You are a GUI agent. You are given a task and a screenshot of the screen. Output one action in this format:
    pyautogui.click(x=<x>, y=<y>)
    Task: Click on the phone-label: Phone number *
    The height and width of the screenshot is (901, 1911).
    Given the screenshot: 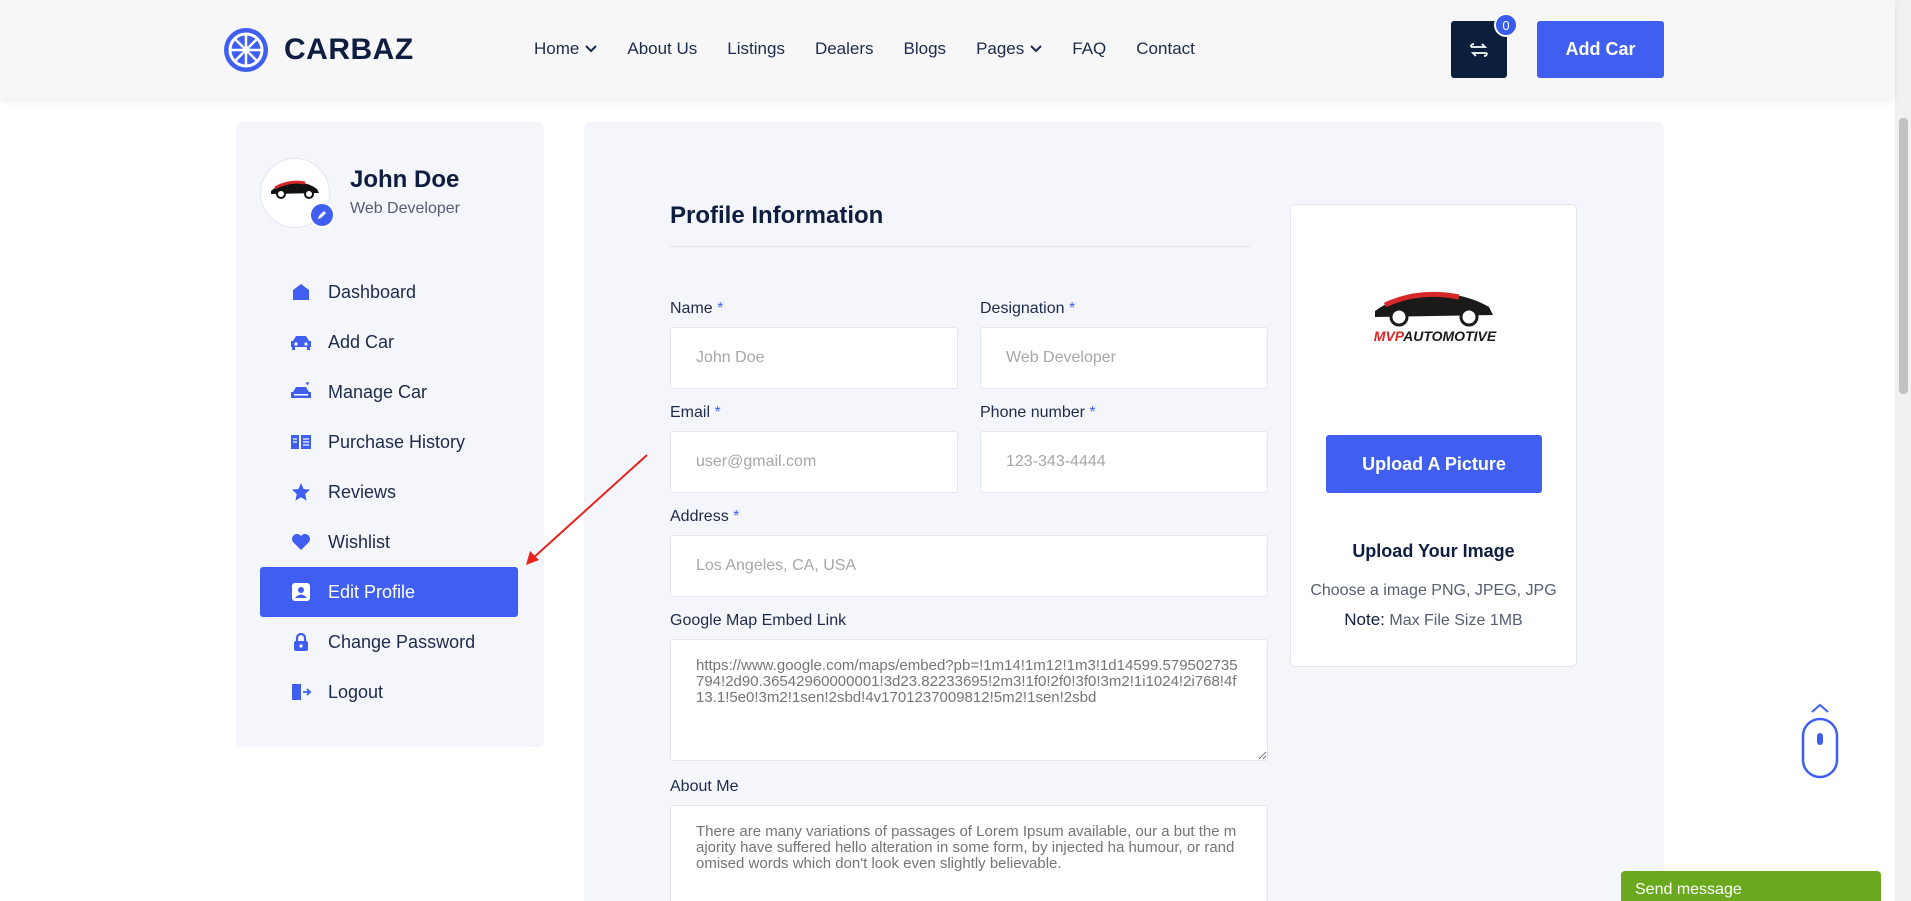 What is the action you would take?
    pyautogui.click(x=1124, y=413)
    